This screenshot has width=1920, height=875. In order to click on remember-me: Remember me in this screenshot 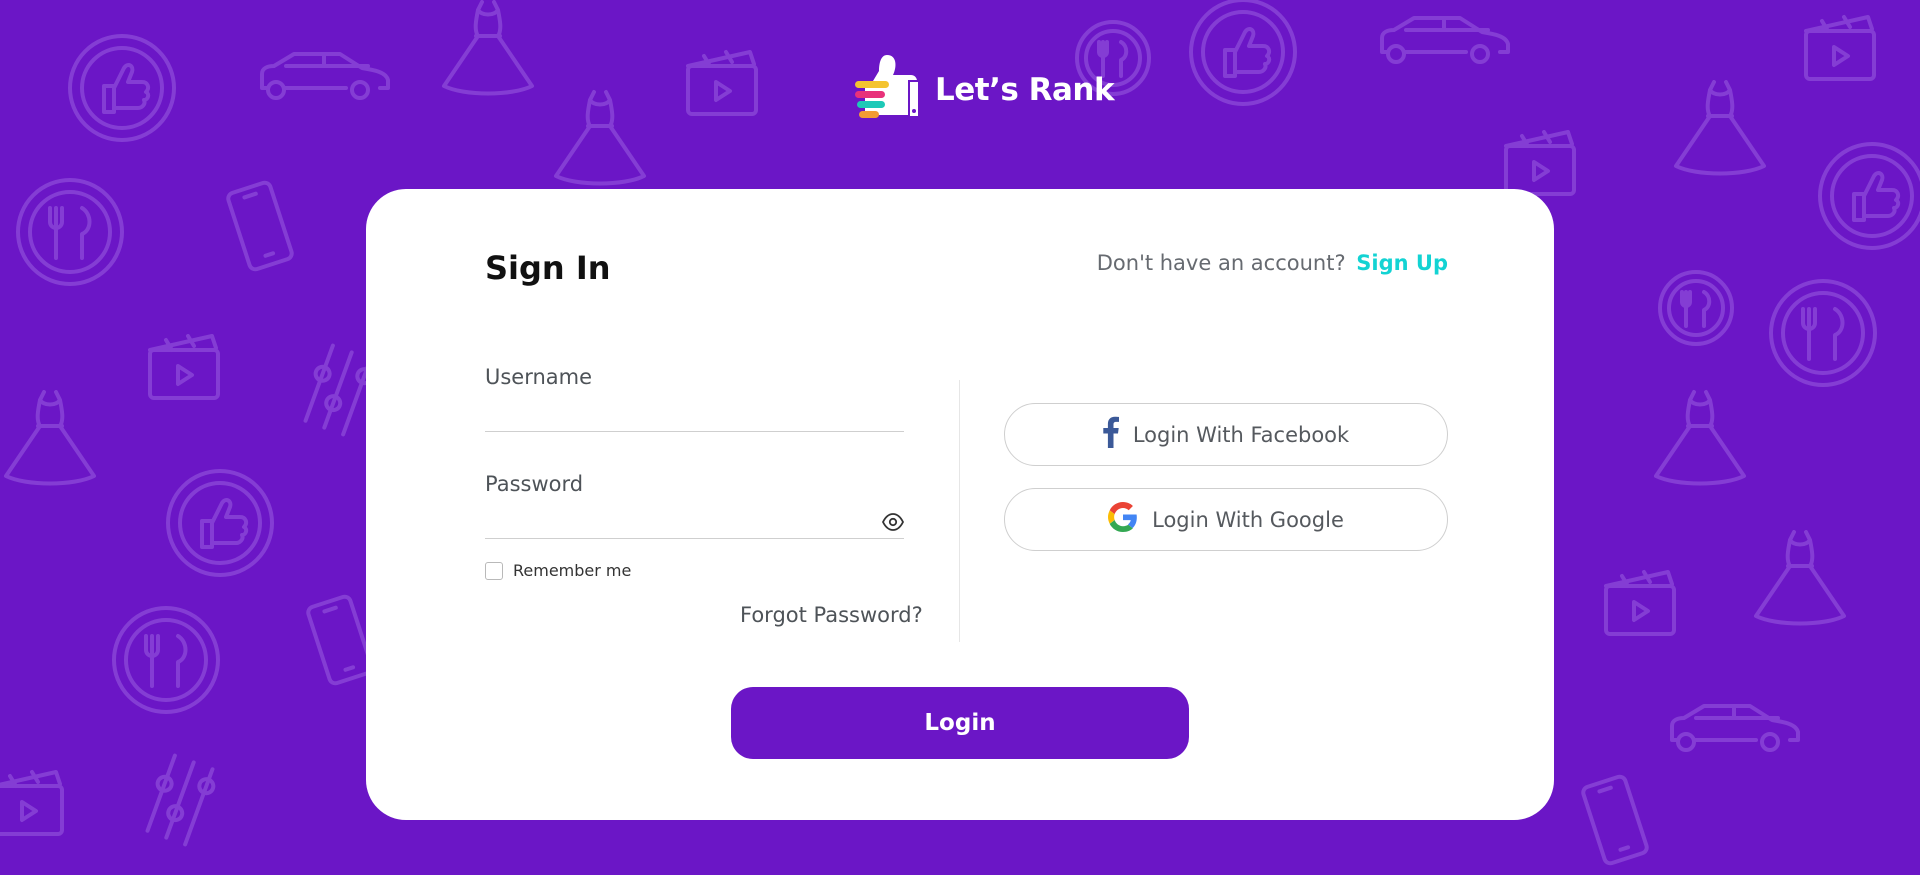, I will do `click(558, 570)`.